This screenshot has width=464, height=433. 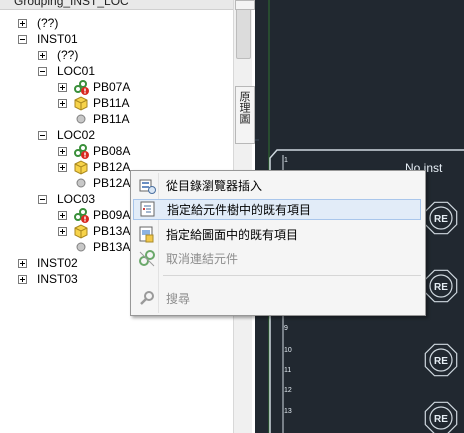 What do you see at coordinates (112, 87) in the screenshot?
I see `tree-node-label: PB07A` at bounding box center [112, 87].